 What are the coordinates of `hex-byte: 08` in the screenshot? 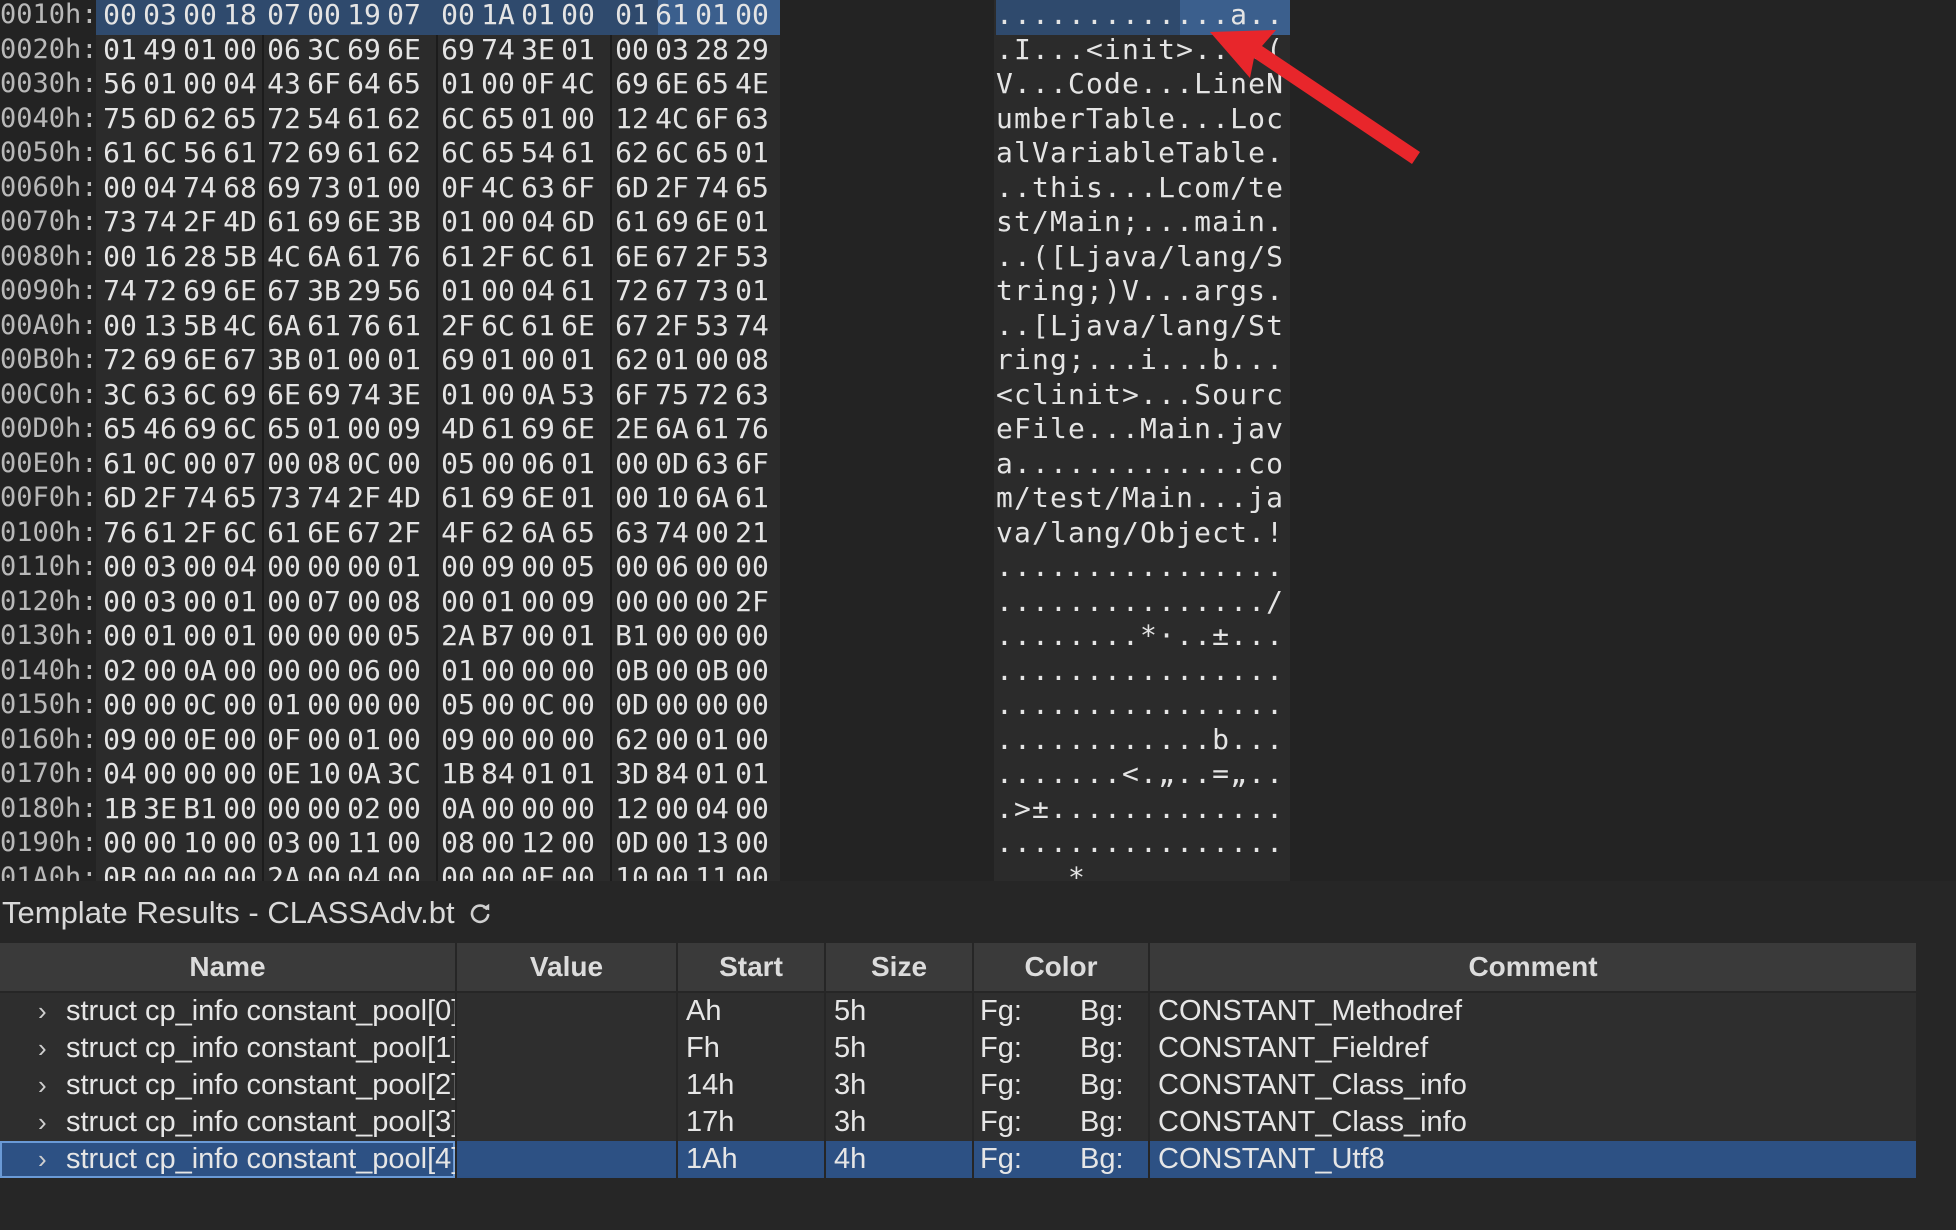 It's located at (324, 464).